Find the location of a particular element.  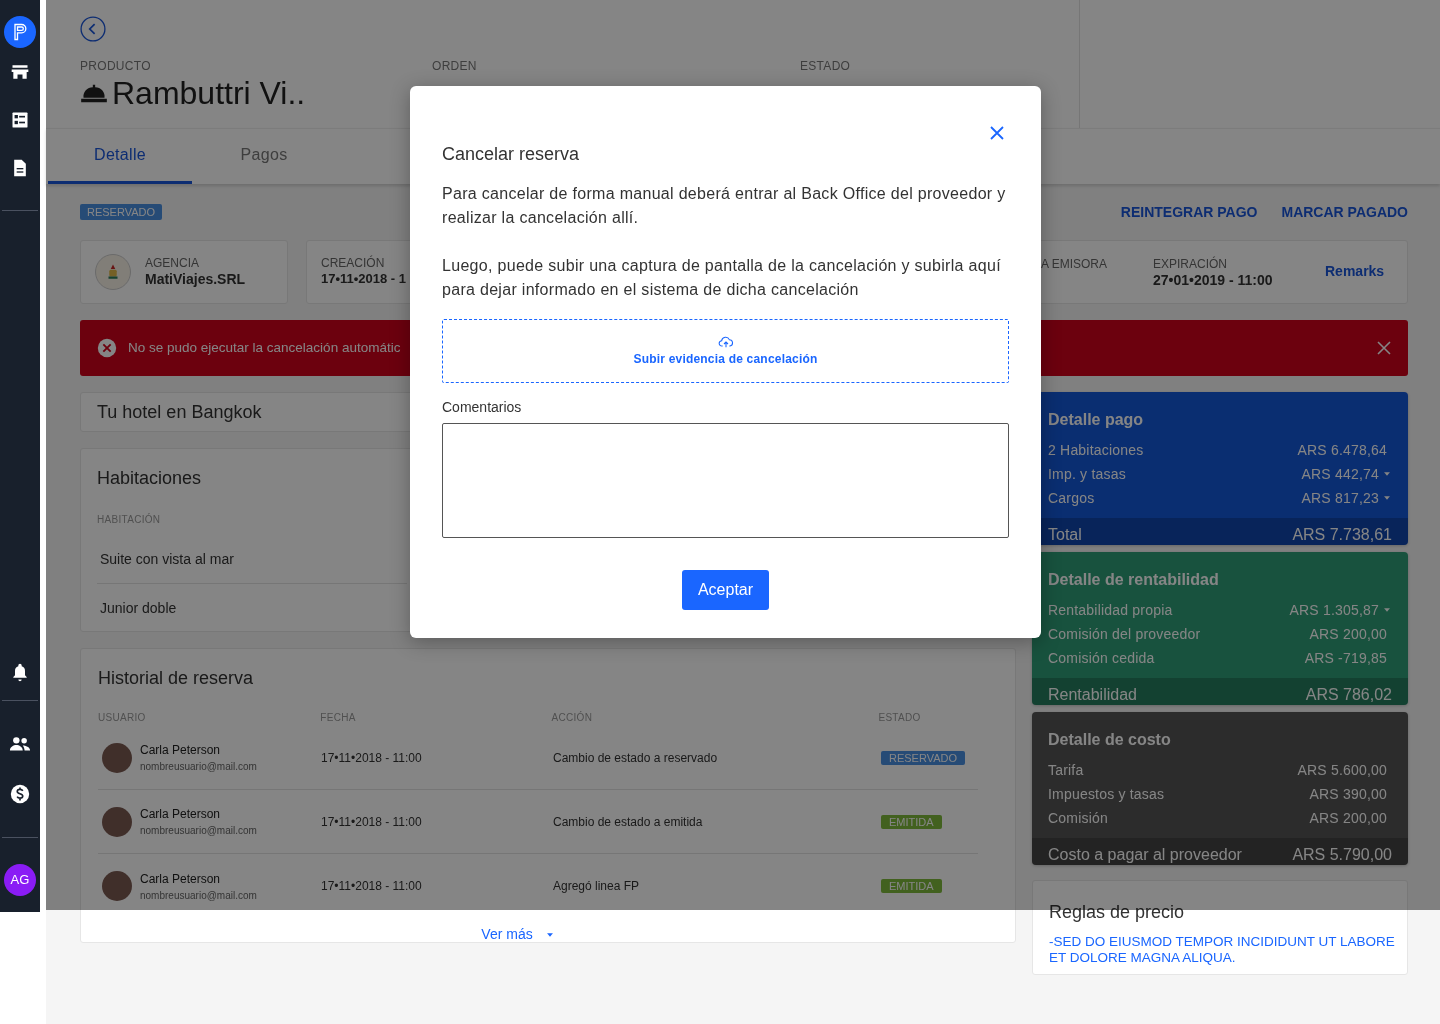

line-label: 2 Habitaciones is located at coordinates (1096, 450).